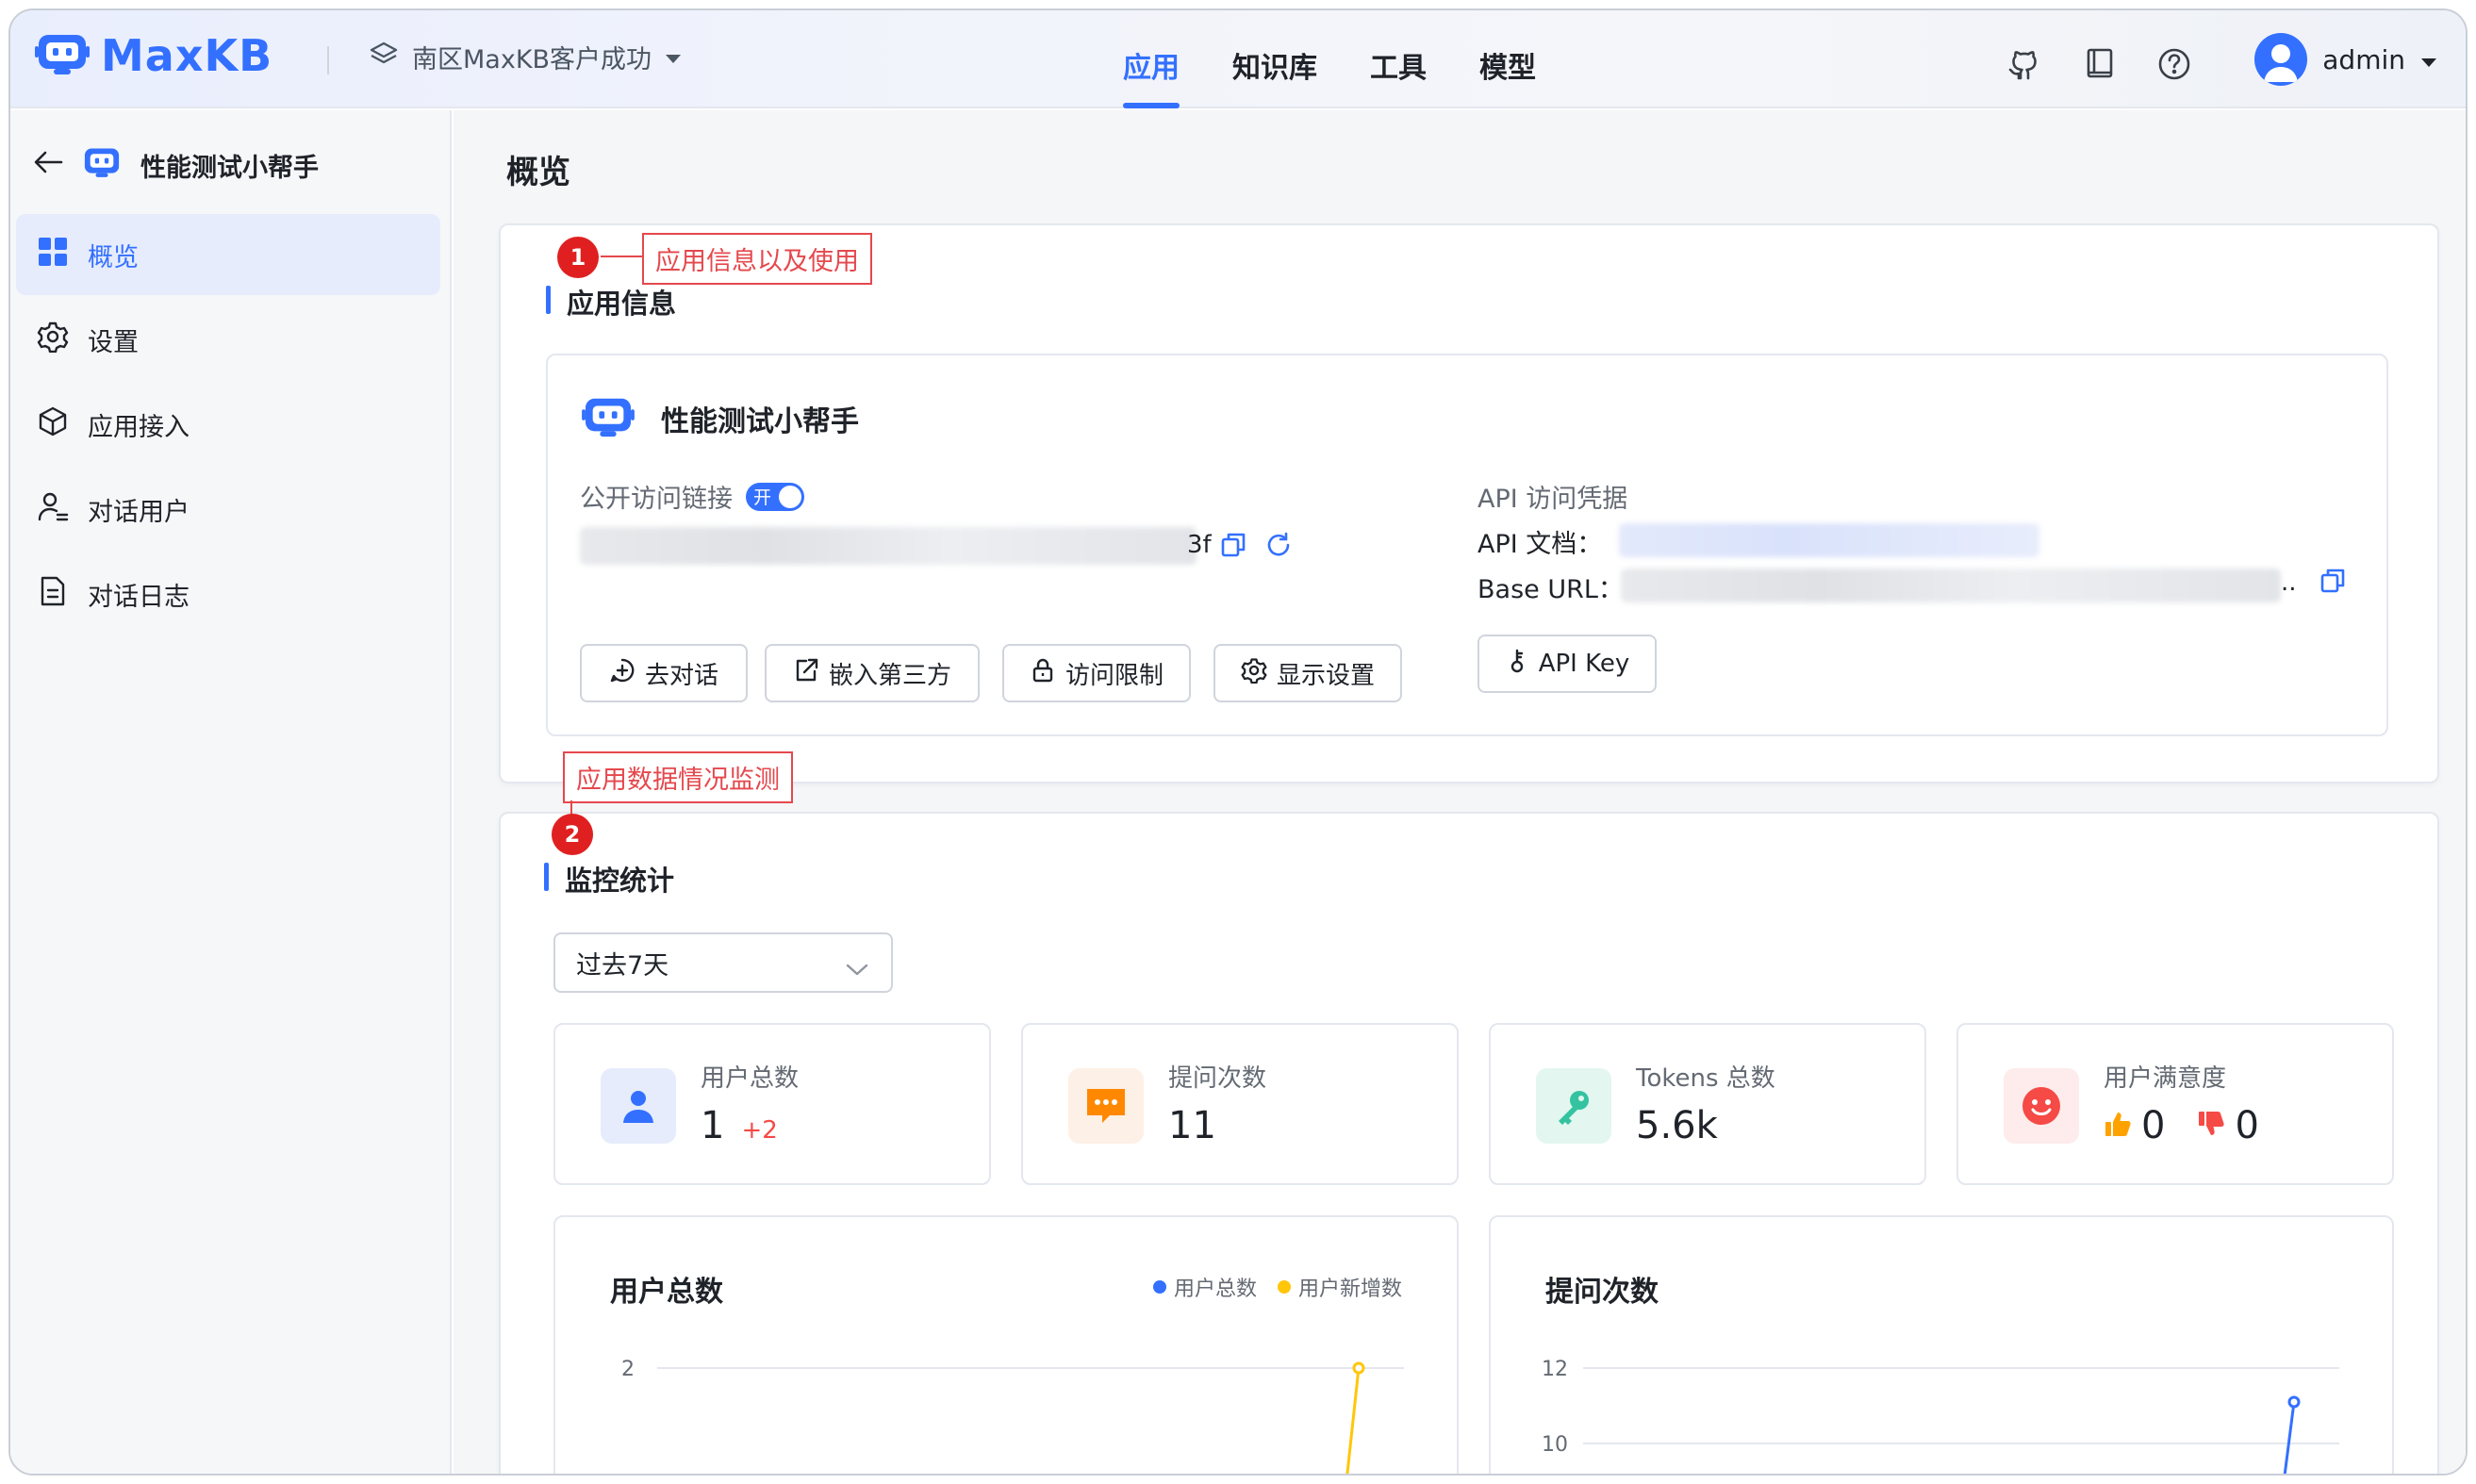 Image resolution: width=2476 pixels, height=1484 pixels. Describe the element at coordinates (1274, 59) in the screenshot. I see `nav-knowledge: 知识库` at that location.